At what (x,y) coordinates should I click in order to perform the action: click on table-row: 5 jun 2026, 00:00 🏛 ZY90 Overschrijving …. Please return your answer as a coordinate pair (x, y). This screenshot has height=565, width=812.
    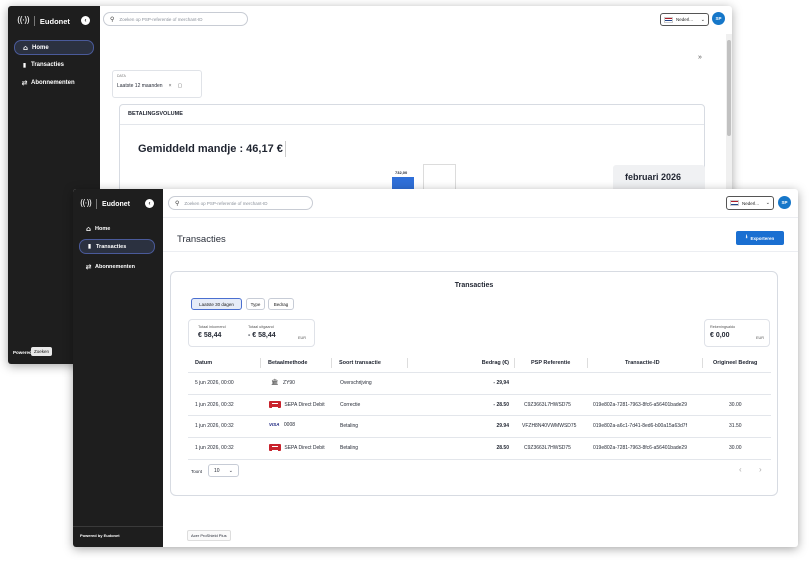
    Looking at the image, I should click on (479, 383).